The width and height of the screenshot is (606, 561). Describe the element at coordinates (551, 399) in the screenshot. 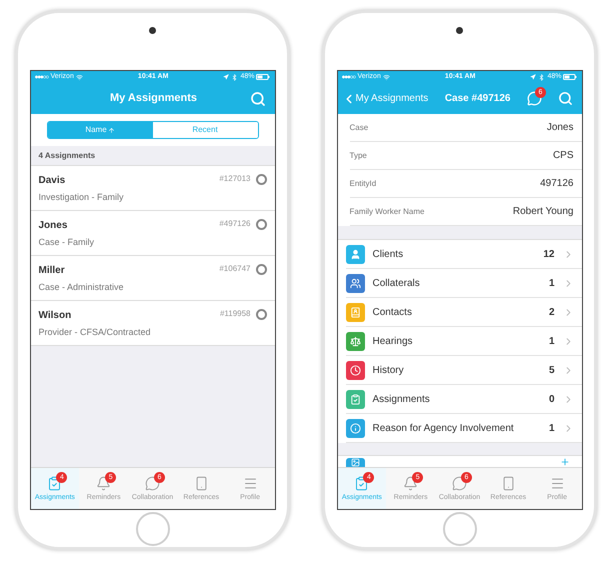

I see `section-count: 0` at that location.